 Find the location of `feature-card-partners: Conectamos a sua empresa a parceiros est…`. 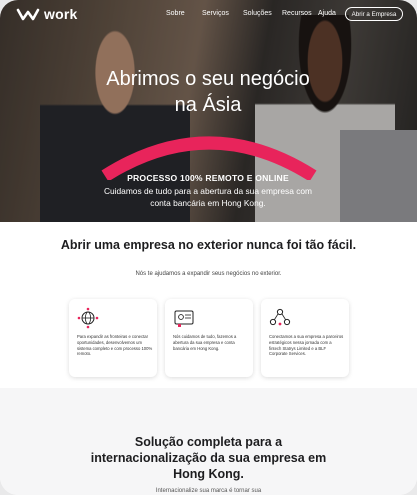

feature-card-partners: Conectamos a sua empresa a parceiros est… is located at coordinates (305, 338).